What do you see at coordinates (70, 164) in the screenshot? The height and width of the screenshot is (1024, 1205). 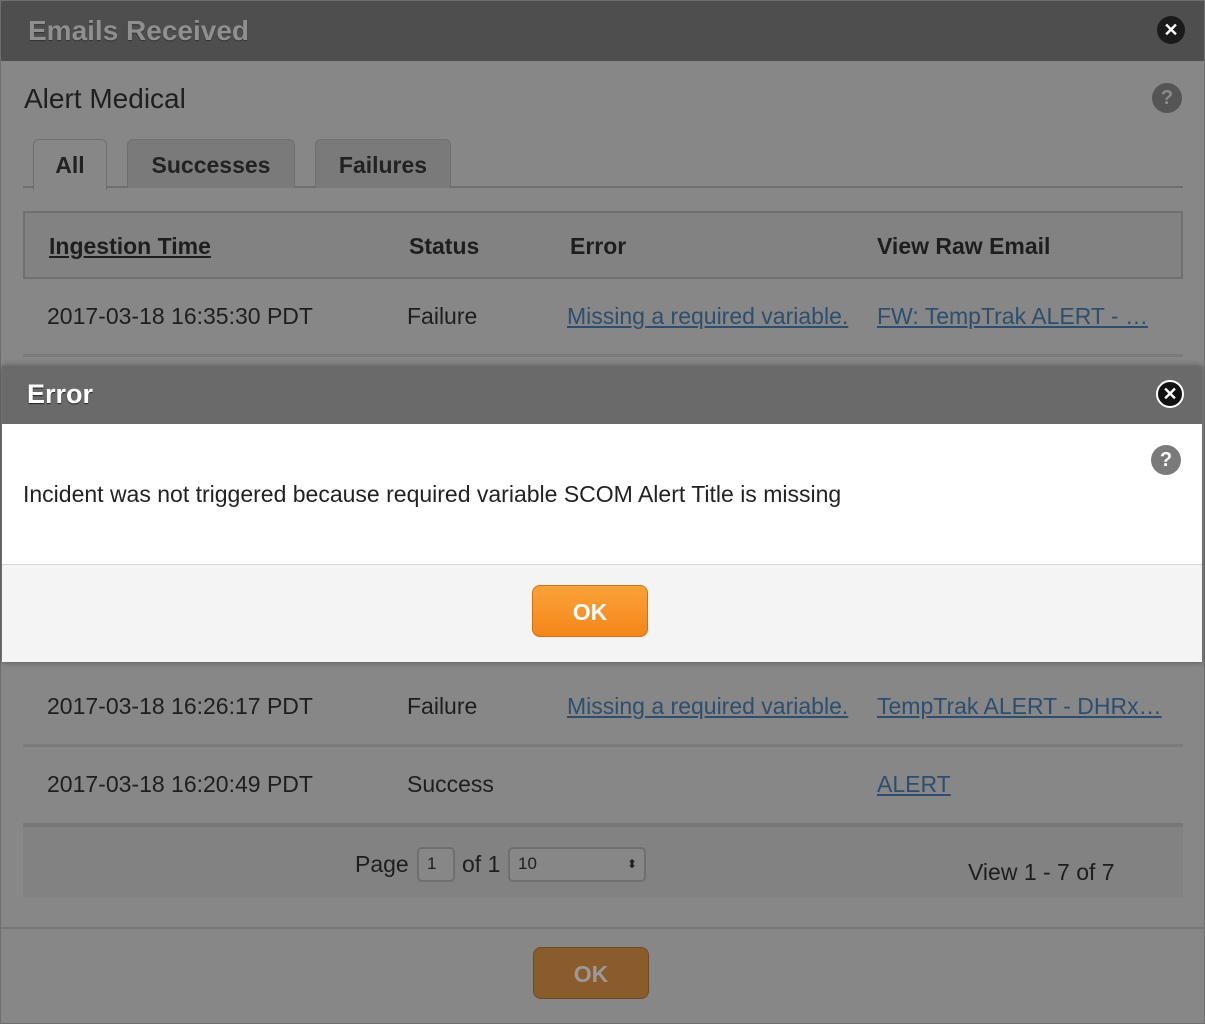 I see `tab-all: All` at bounding box center [70, 164].